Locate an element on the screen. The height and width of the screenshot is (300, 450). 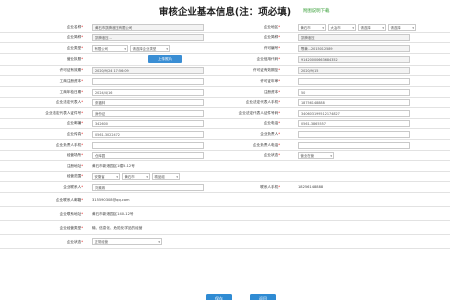
field-label: 许可证有效期至* is located at coordinates (266, 70).